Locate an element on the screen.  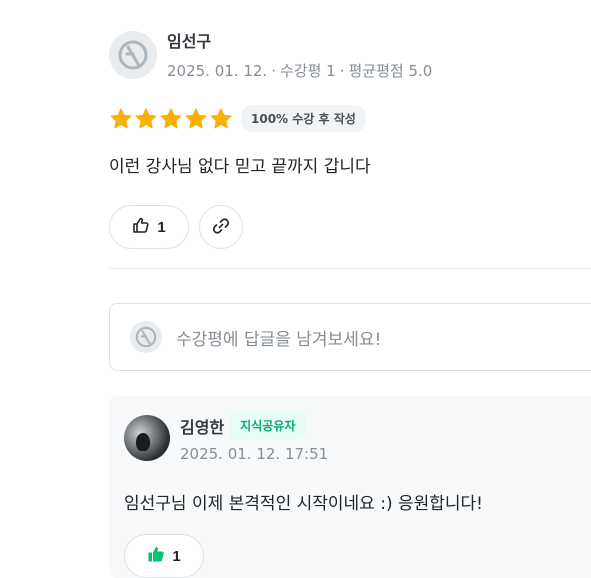
comment-author: 김영한 is located at coordinates (202, 426).